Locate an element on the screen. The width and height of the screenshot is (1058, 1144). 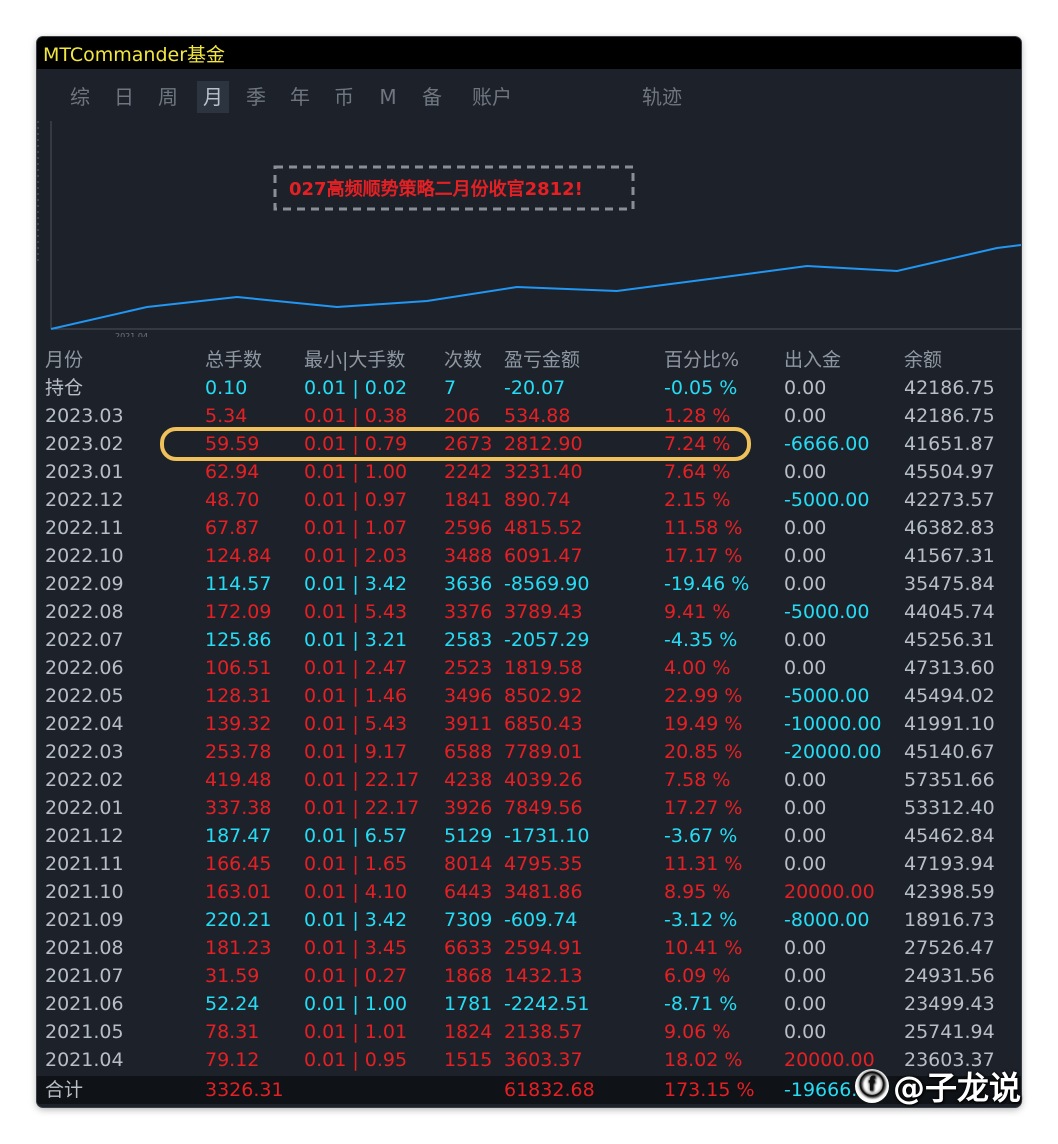
tab-1: 日 is located at coordinates (124, 97).